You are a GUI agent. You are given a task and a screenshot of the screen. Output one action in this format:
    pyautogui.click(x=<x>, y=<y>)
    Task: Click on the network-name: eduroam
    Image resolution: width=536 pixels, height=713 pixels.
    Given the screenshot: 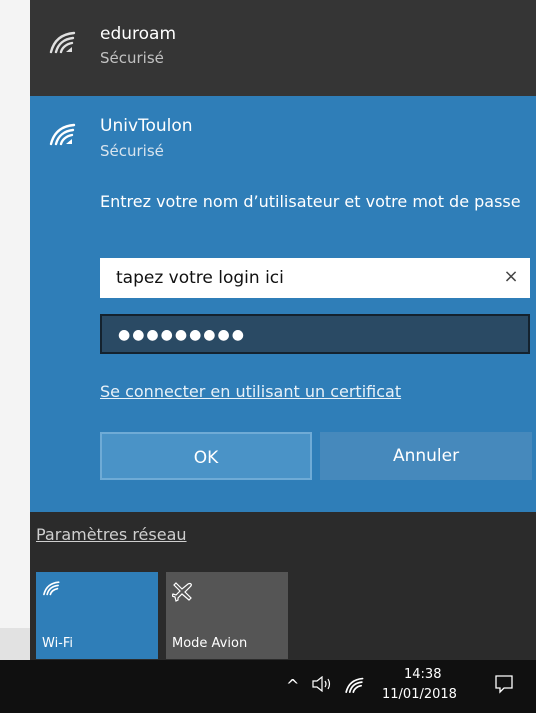 What is the action you would take?
    pyautogui.click(x=138, y=34)
    